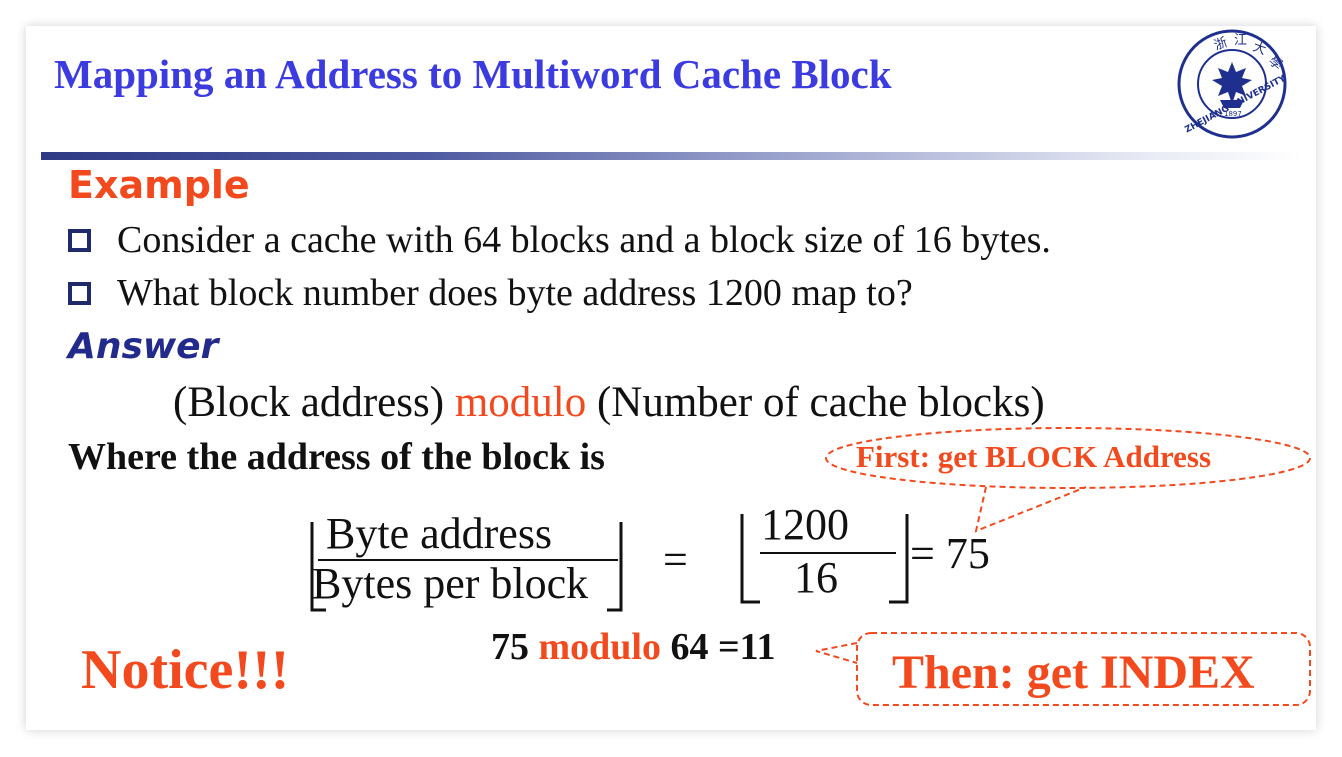 The height and width of the screenshot is (757, 1342). I want to click on fraction-value-denominator: 16, so click(816, 577).